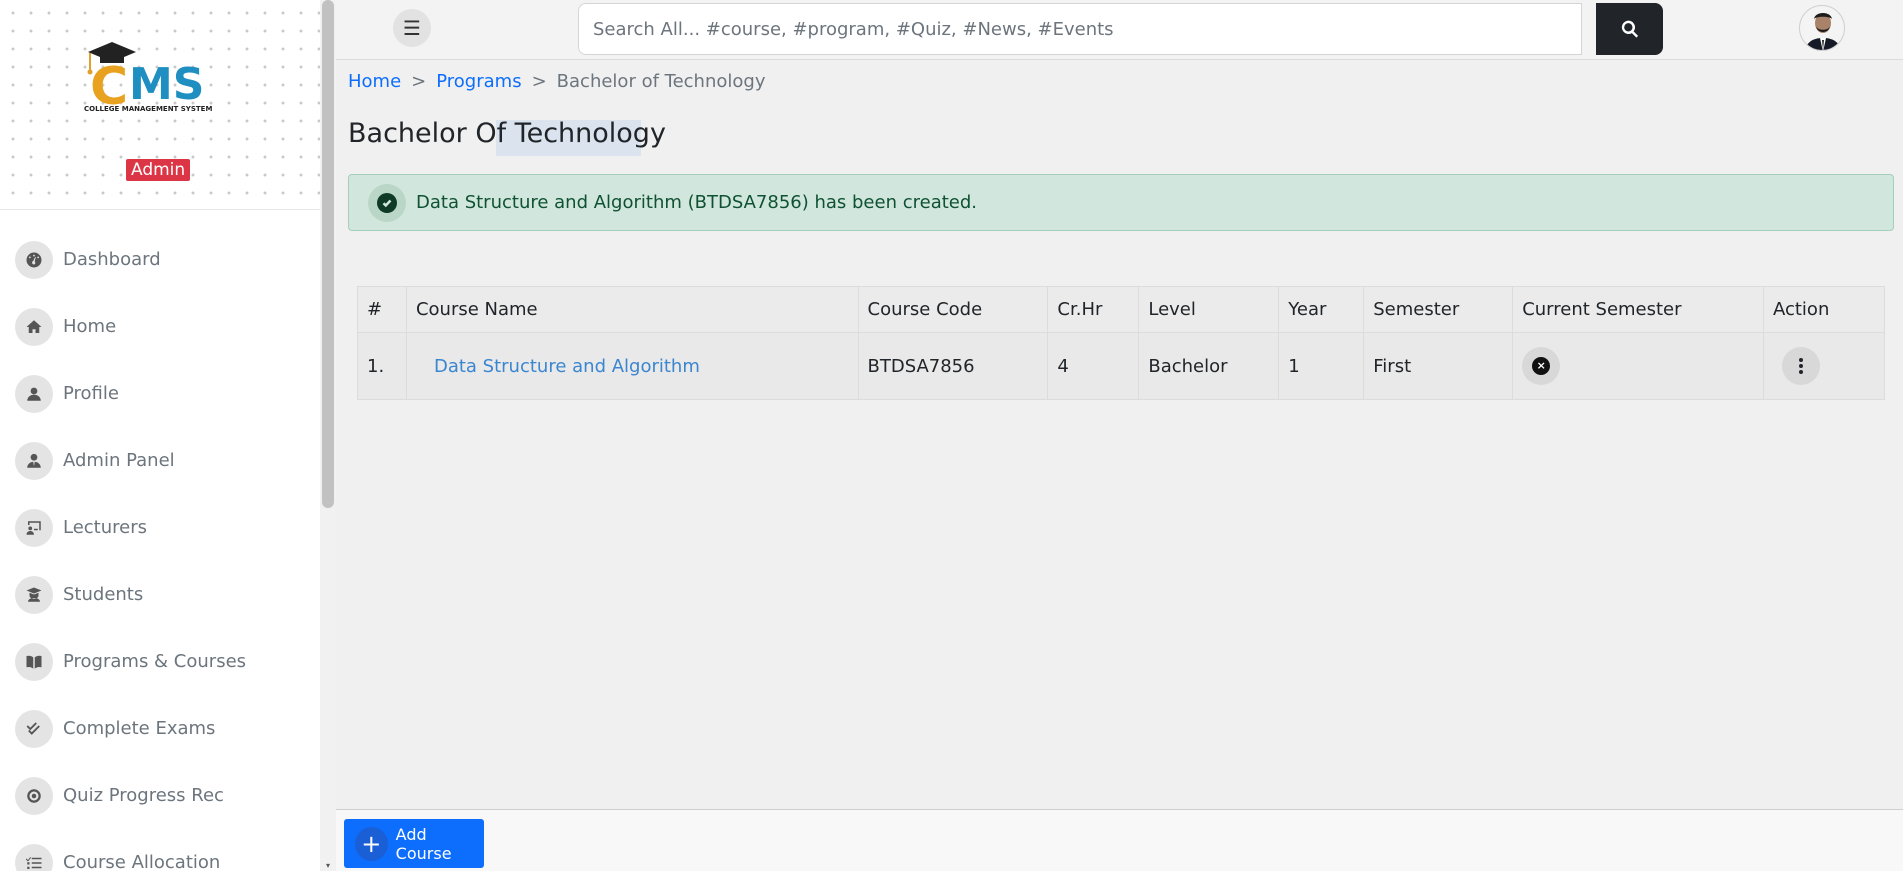 The height and width of the screenshot is (871, 1903). I want to click on user-tie-icon, so click(34, 460).